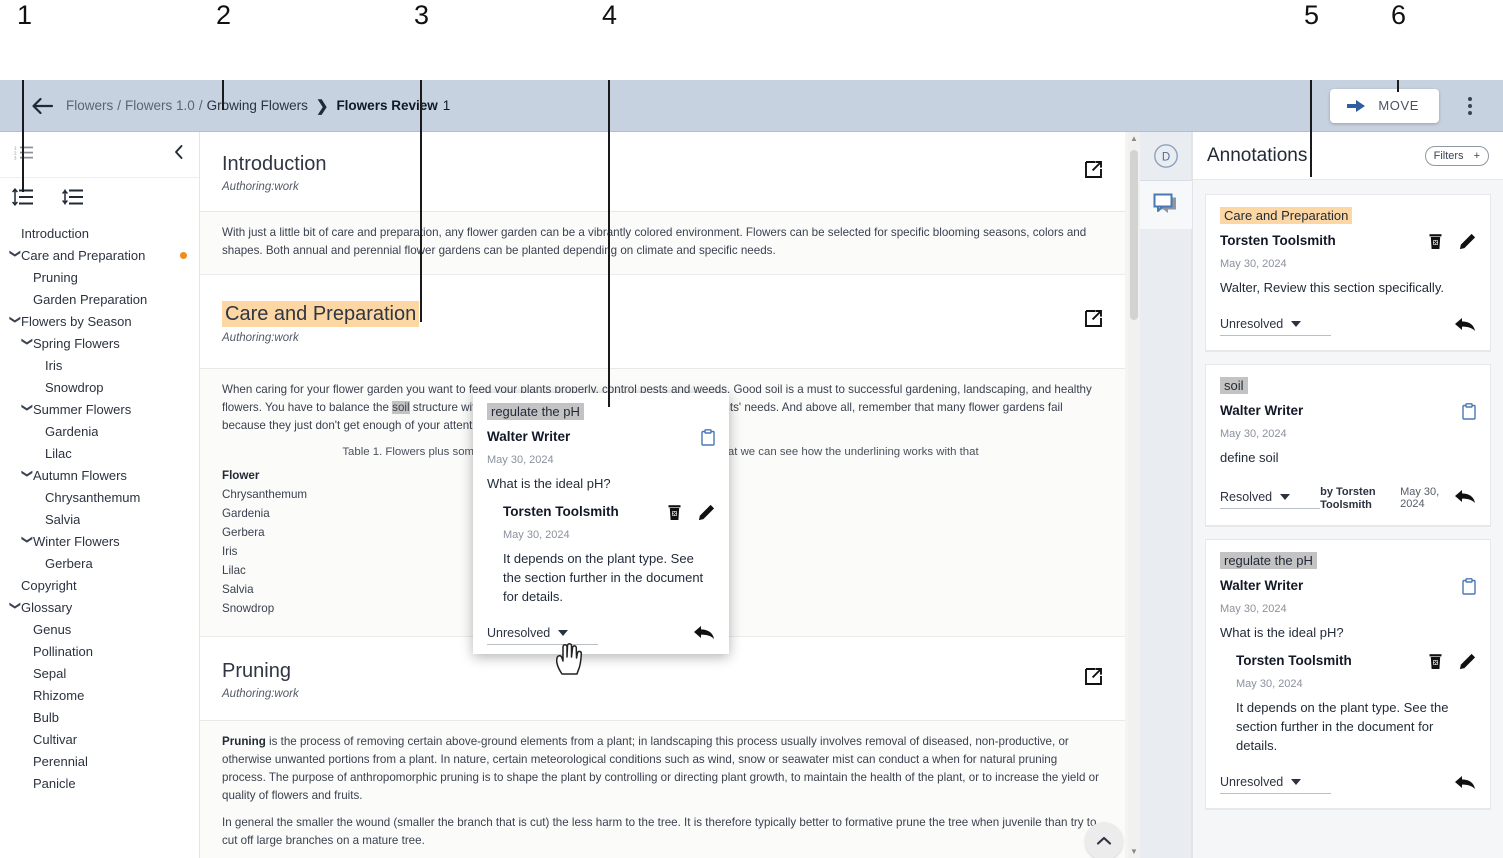 The image size is (1503, 858). I want to click on toc-item-care-and-preparation: ❯ Care and Preparation, so click(99, 255).